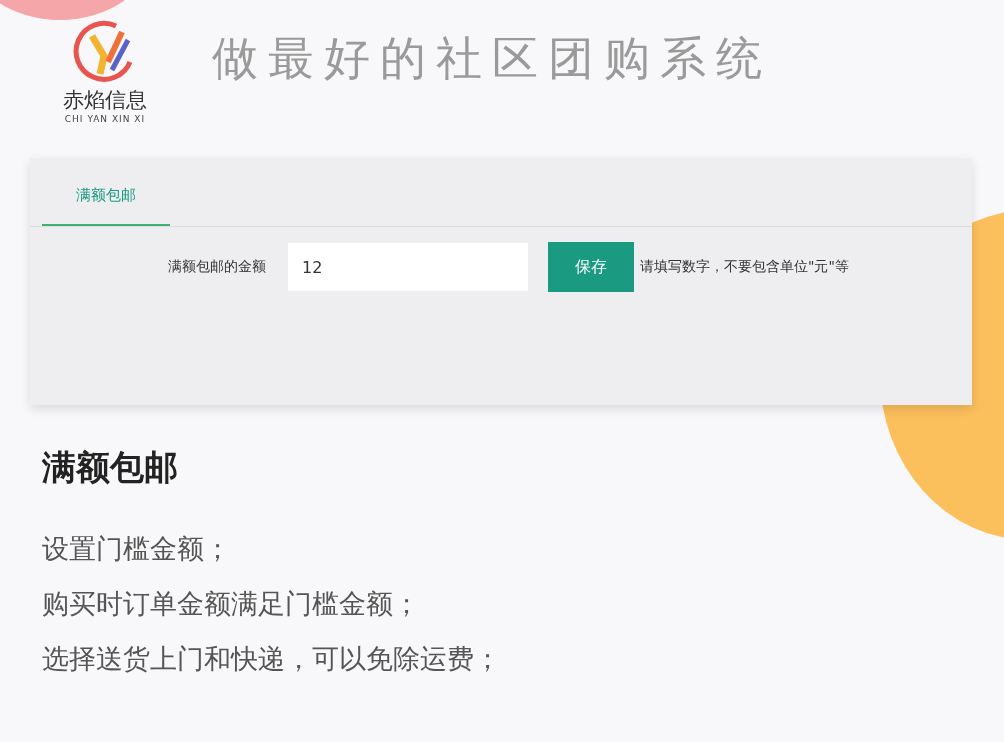  Describe the element at coordinates (216, 267) in the screenshot. I see `field-label: 满额包邮的金额` at that location.